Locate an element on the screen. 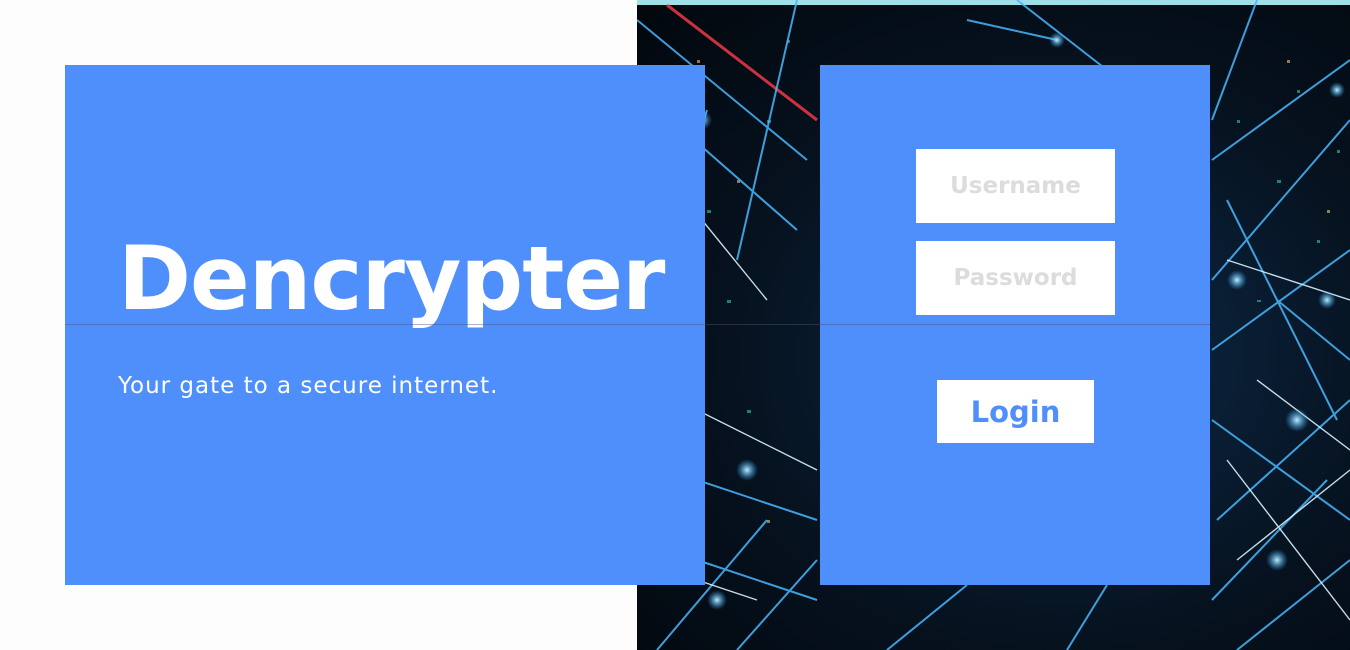  username-input is located at coordinates (1015, 186).